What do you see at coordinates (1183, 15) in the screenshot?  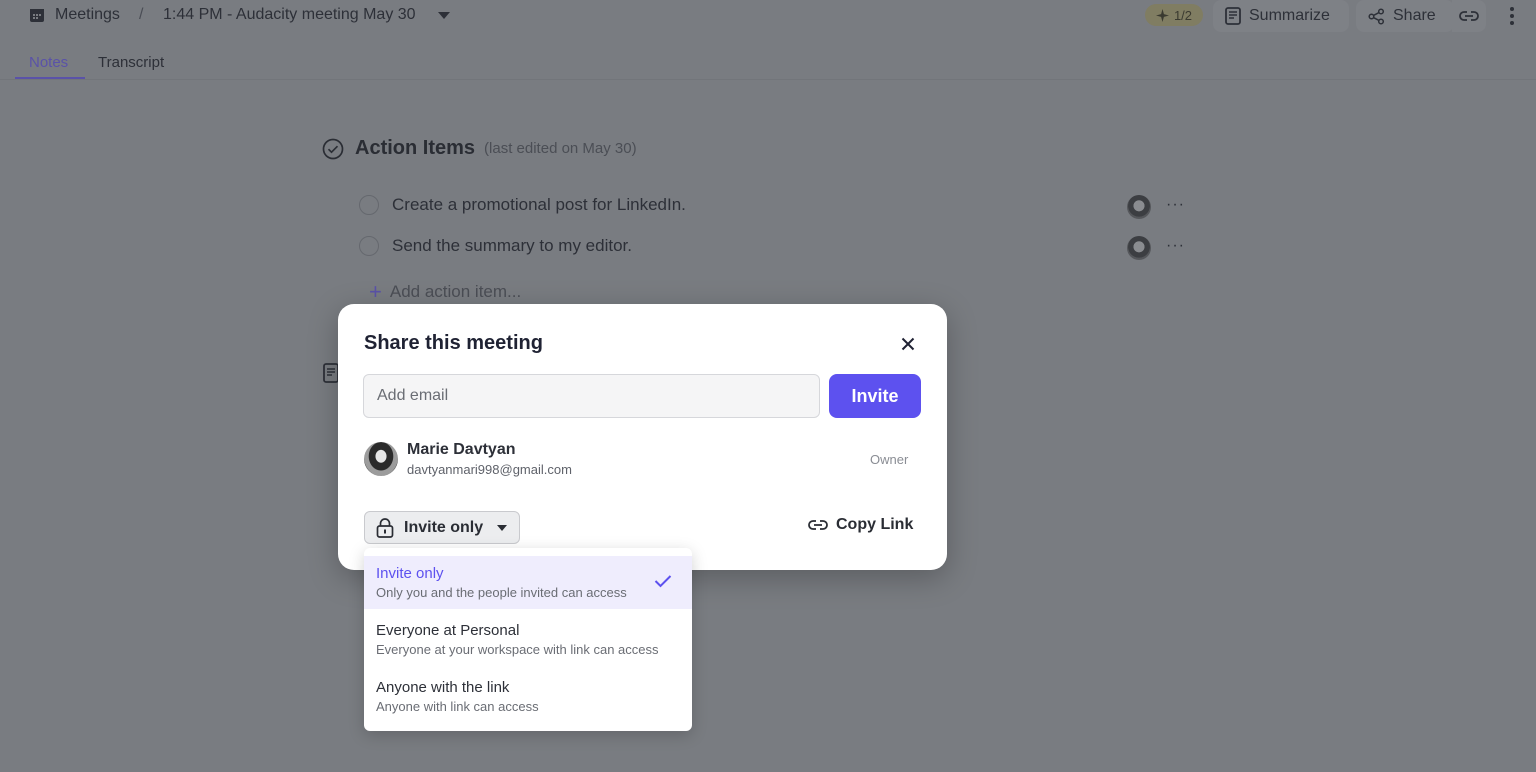 I see `ai-credits-count: 1/2` at bounding box center [1183, 15].